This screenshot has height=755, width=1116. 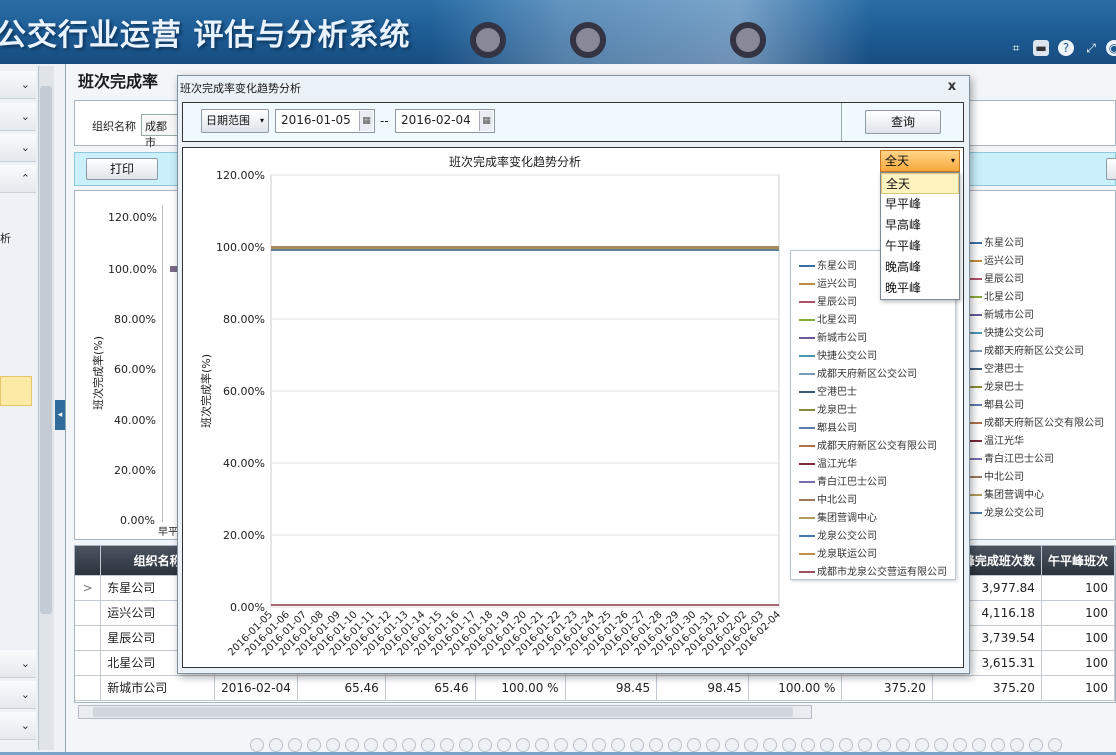 I want to click on range-type-select: 日期范围 ▾, so click(x=235, y=121).